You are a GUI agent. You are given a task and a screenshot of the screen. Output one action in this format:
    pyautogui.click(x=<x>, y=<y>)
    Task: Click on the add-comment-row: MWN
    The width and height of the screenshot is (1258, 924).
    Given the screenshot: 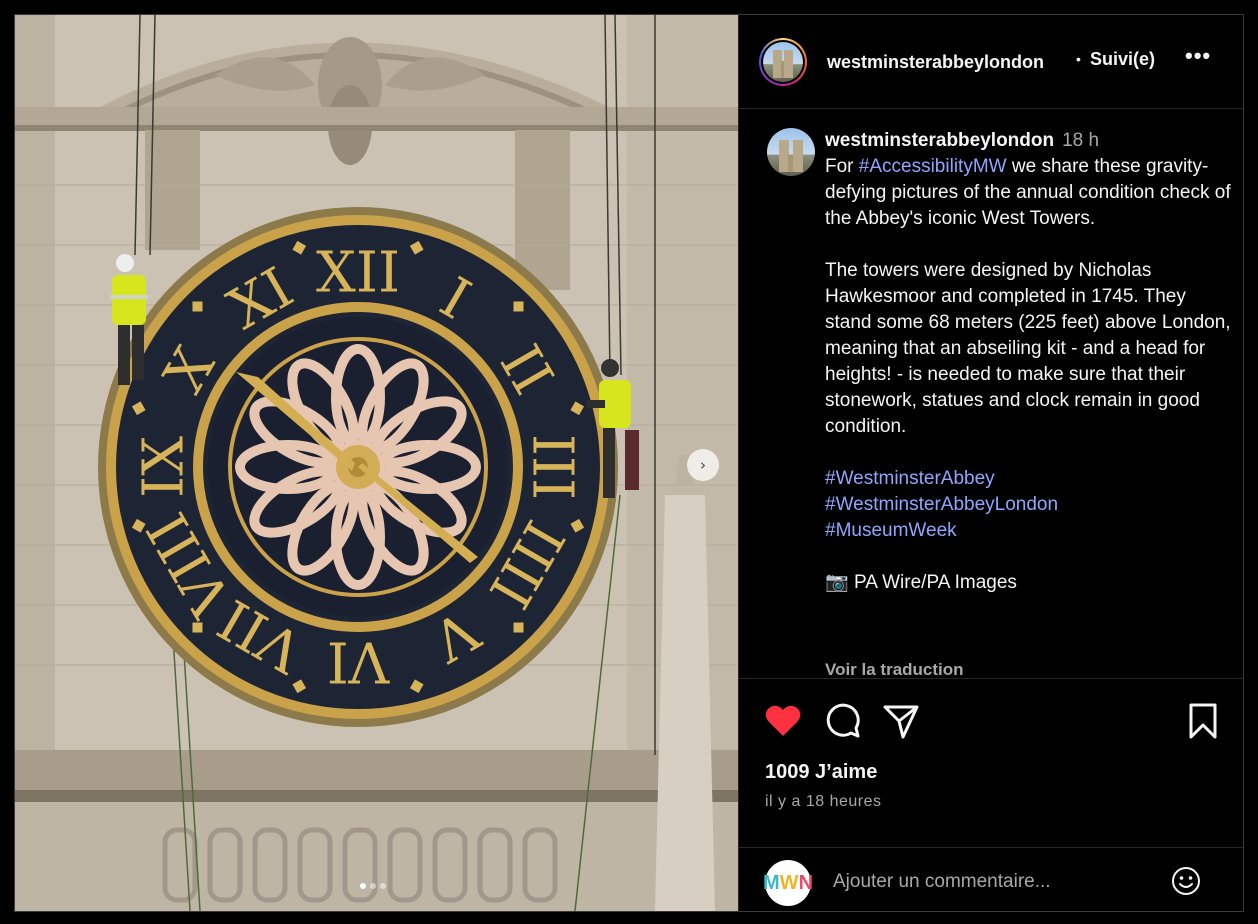 What is the action you would take?
    pyautogui.click(x=991, y=879)
    